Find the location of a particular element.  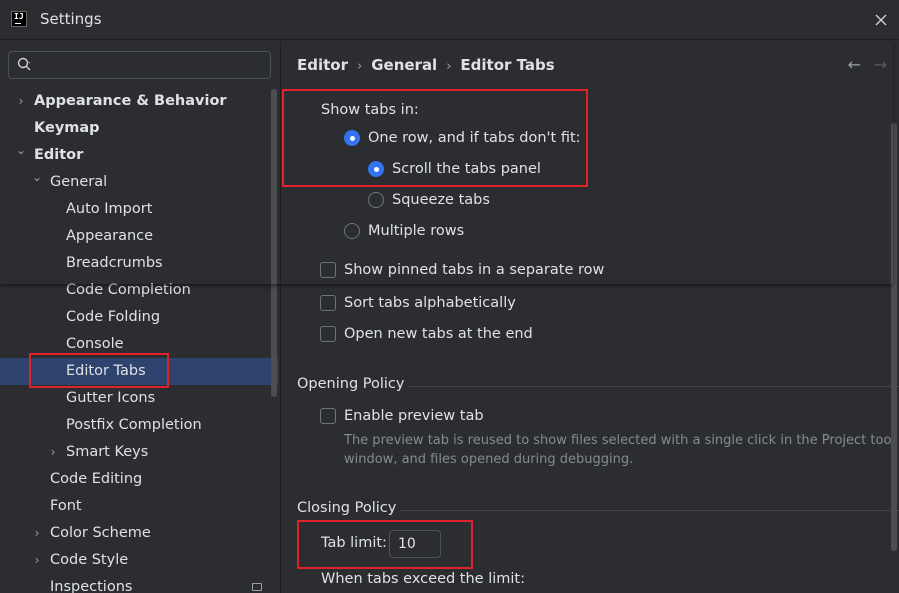

tree-item: Appearance is located at coordinates (139, 236).